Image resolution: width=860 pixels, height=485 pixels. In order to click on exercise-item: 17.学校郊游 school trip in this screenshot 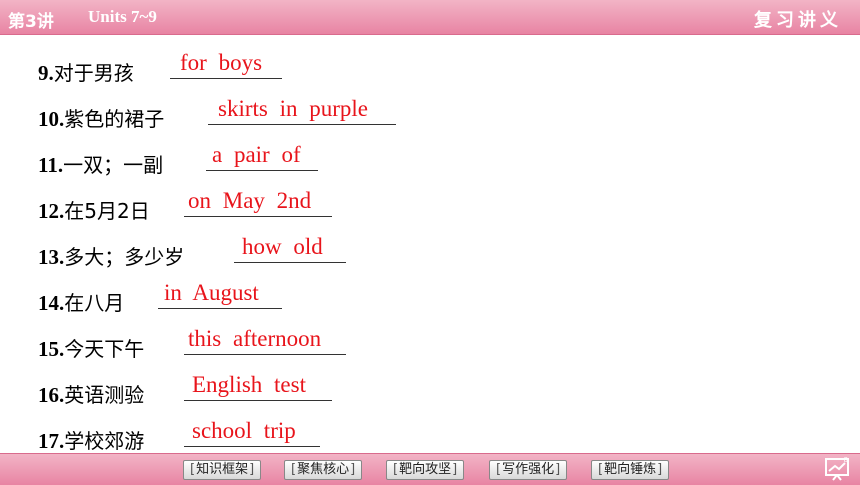, I will do `click(388, 436)`.